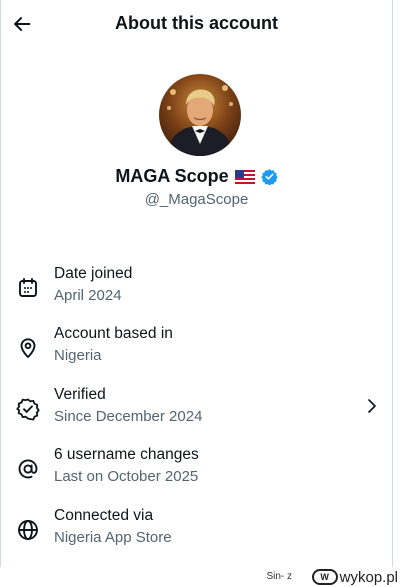  I want to click on detail-row-account-location: Account based in Nigeria, so click(196, 352).